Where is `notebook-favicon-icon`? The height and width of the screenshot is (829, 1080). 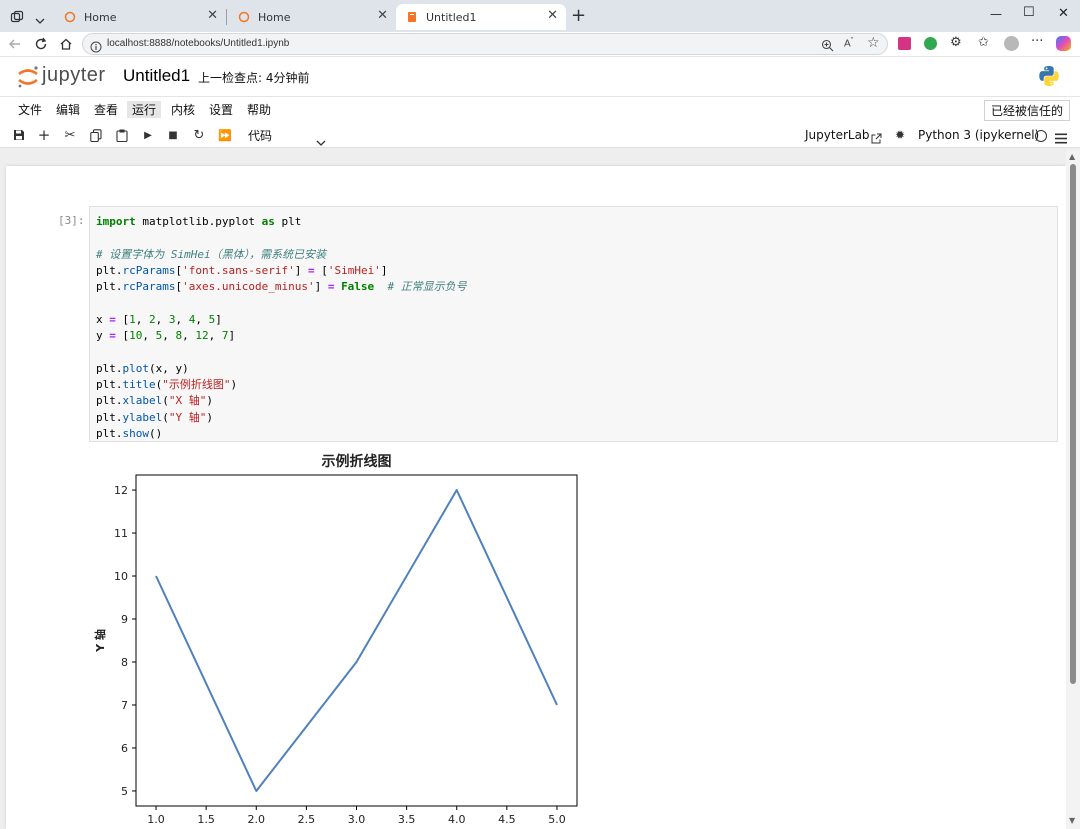
notebook-favicon-icon is located at coordinates (412, 17).